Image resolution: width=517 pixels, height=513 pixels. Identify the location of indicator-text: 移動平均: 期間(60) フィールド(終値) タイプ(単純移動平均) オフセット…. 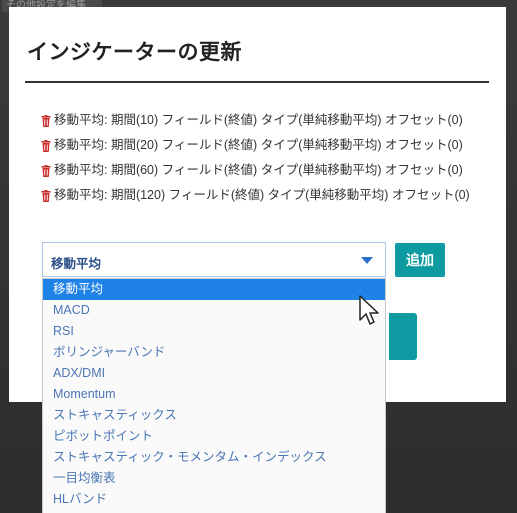
(258, 170).